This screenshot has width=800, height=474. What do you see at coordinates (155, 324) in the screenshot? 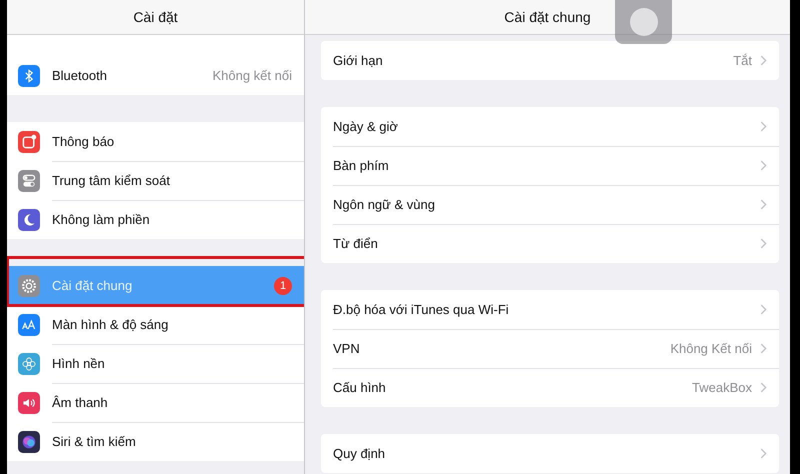
I see `settings-item: Màn hình & độ sáng` at bounding box center [155, 324].